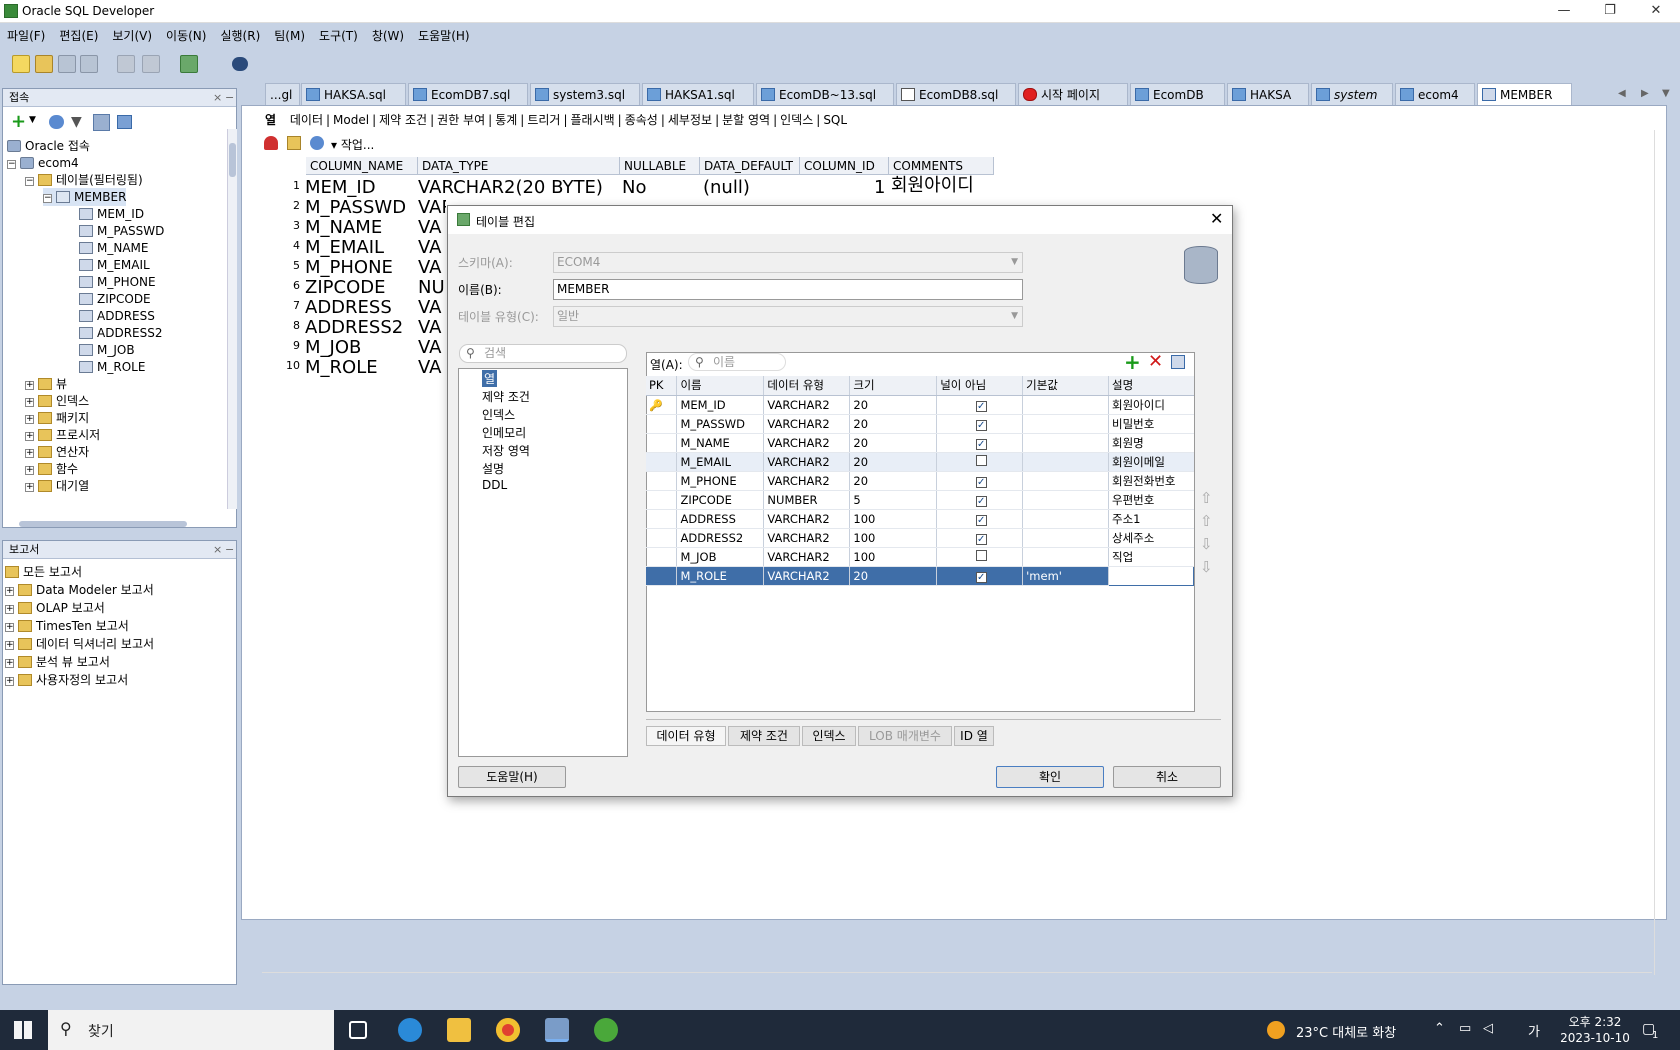  I want to click on subtab-sql: SQL, so click(835, 120).